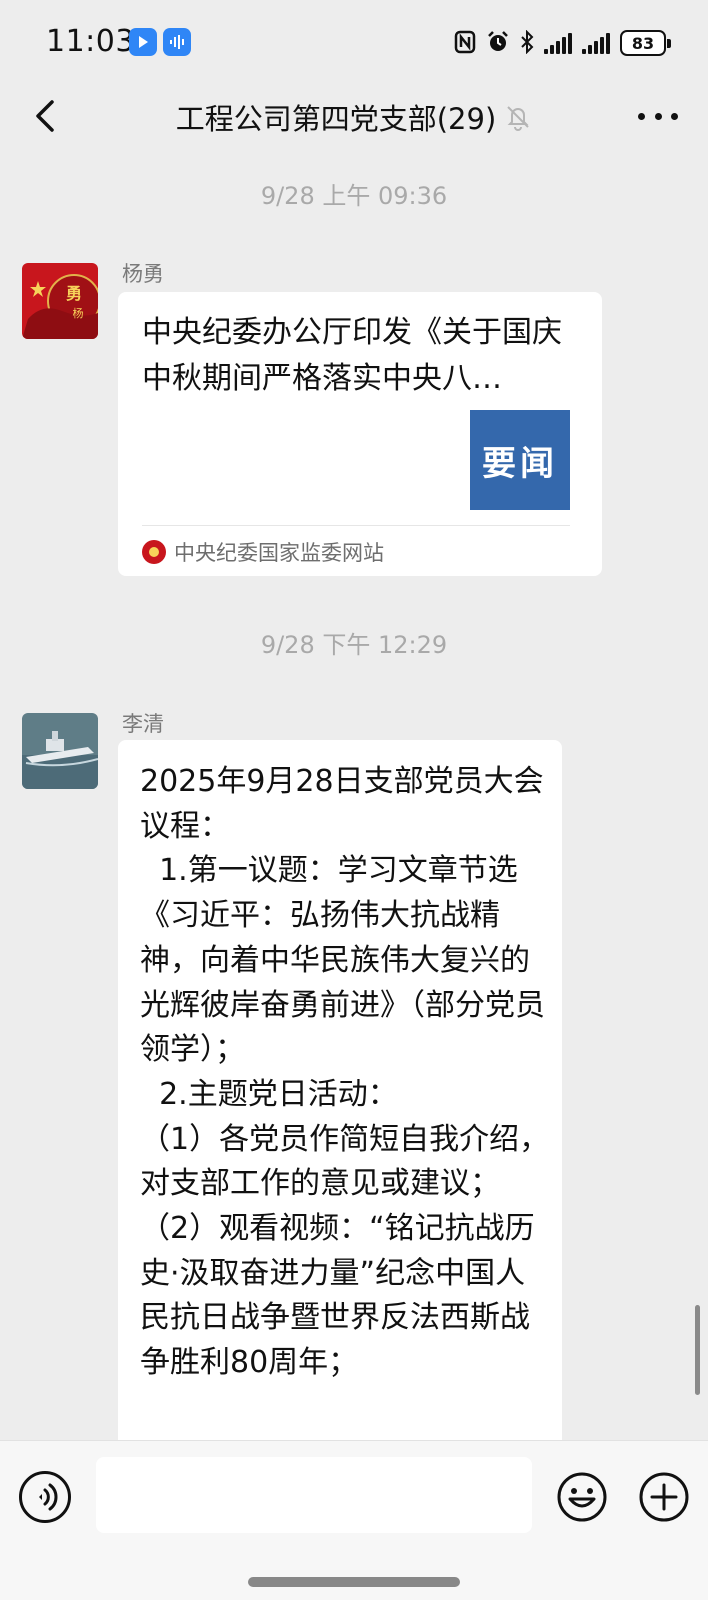 This screenshot has height=1600, width=708. I want to click on input-bar, so click(354, 1520).